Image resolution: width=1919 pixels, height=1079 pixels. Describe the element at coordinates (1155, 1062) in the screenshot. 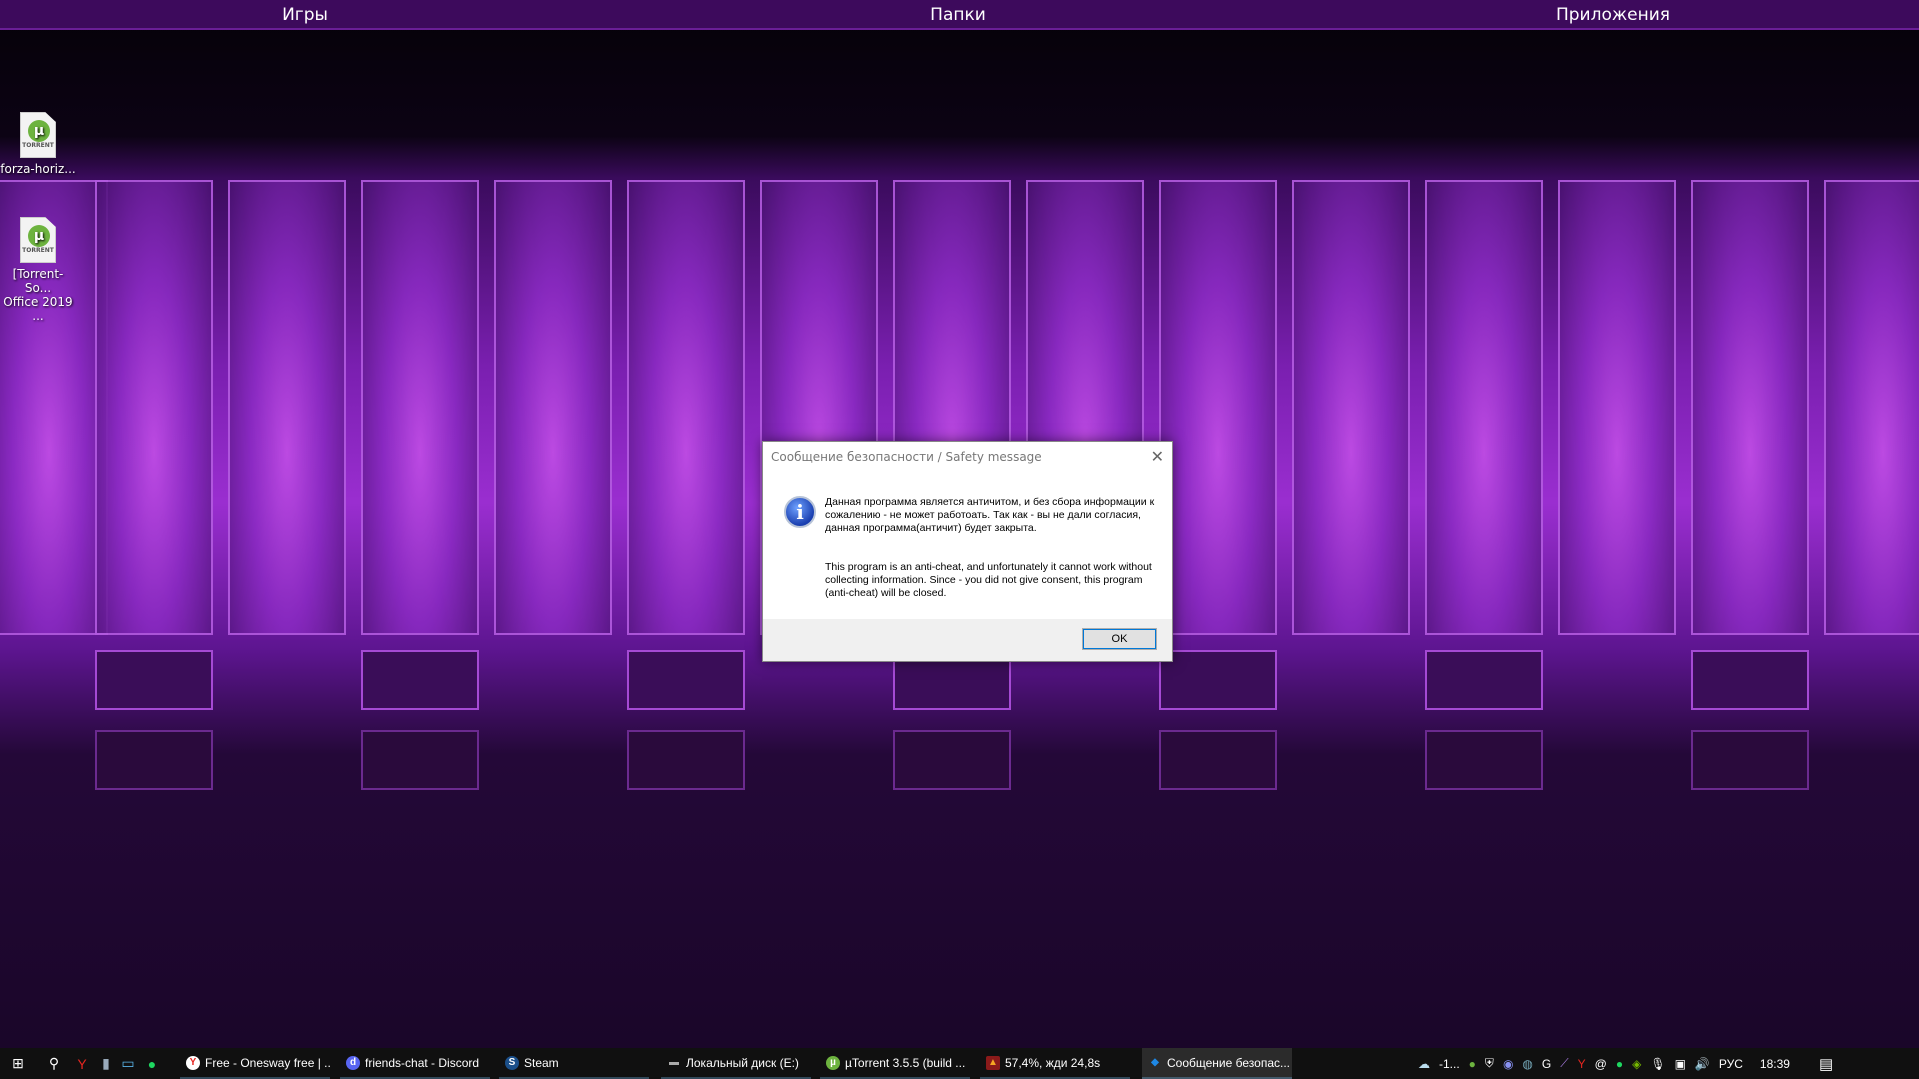

I see `shield-icon: ◆` at that location.